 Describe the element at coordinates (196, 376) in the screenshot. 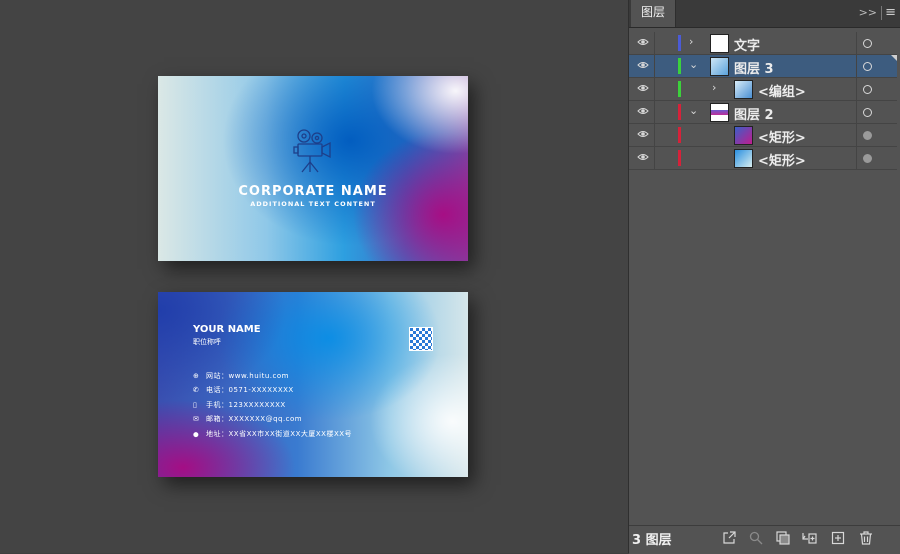

I see `globe-icon: ⊕` at that location.